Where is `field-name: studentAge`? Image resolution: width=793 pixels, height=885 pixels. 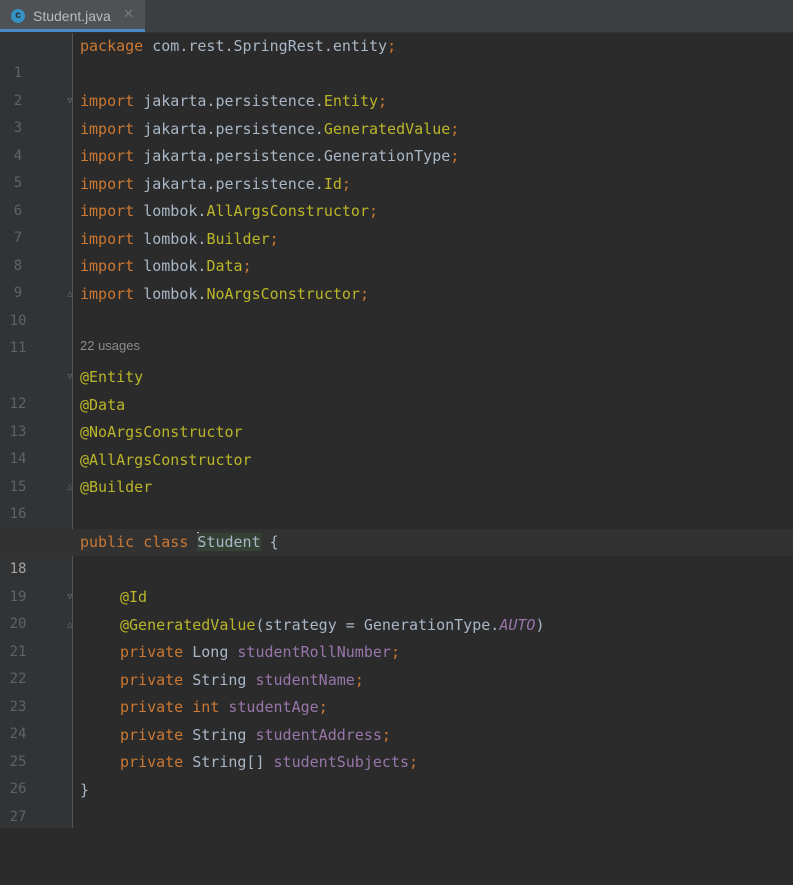 field-name: studentAge is located at coordinates (273, 707).